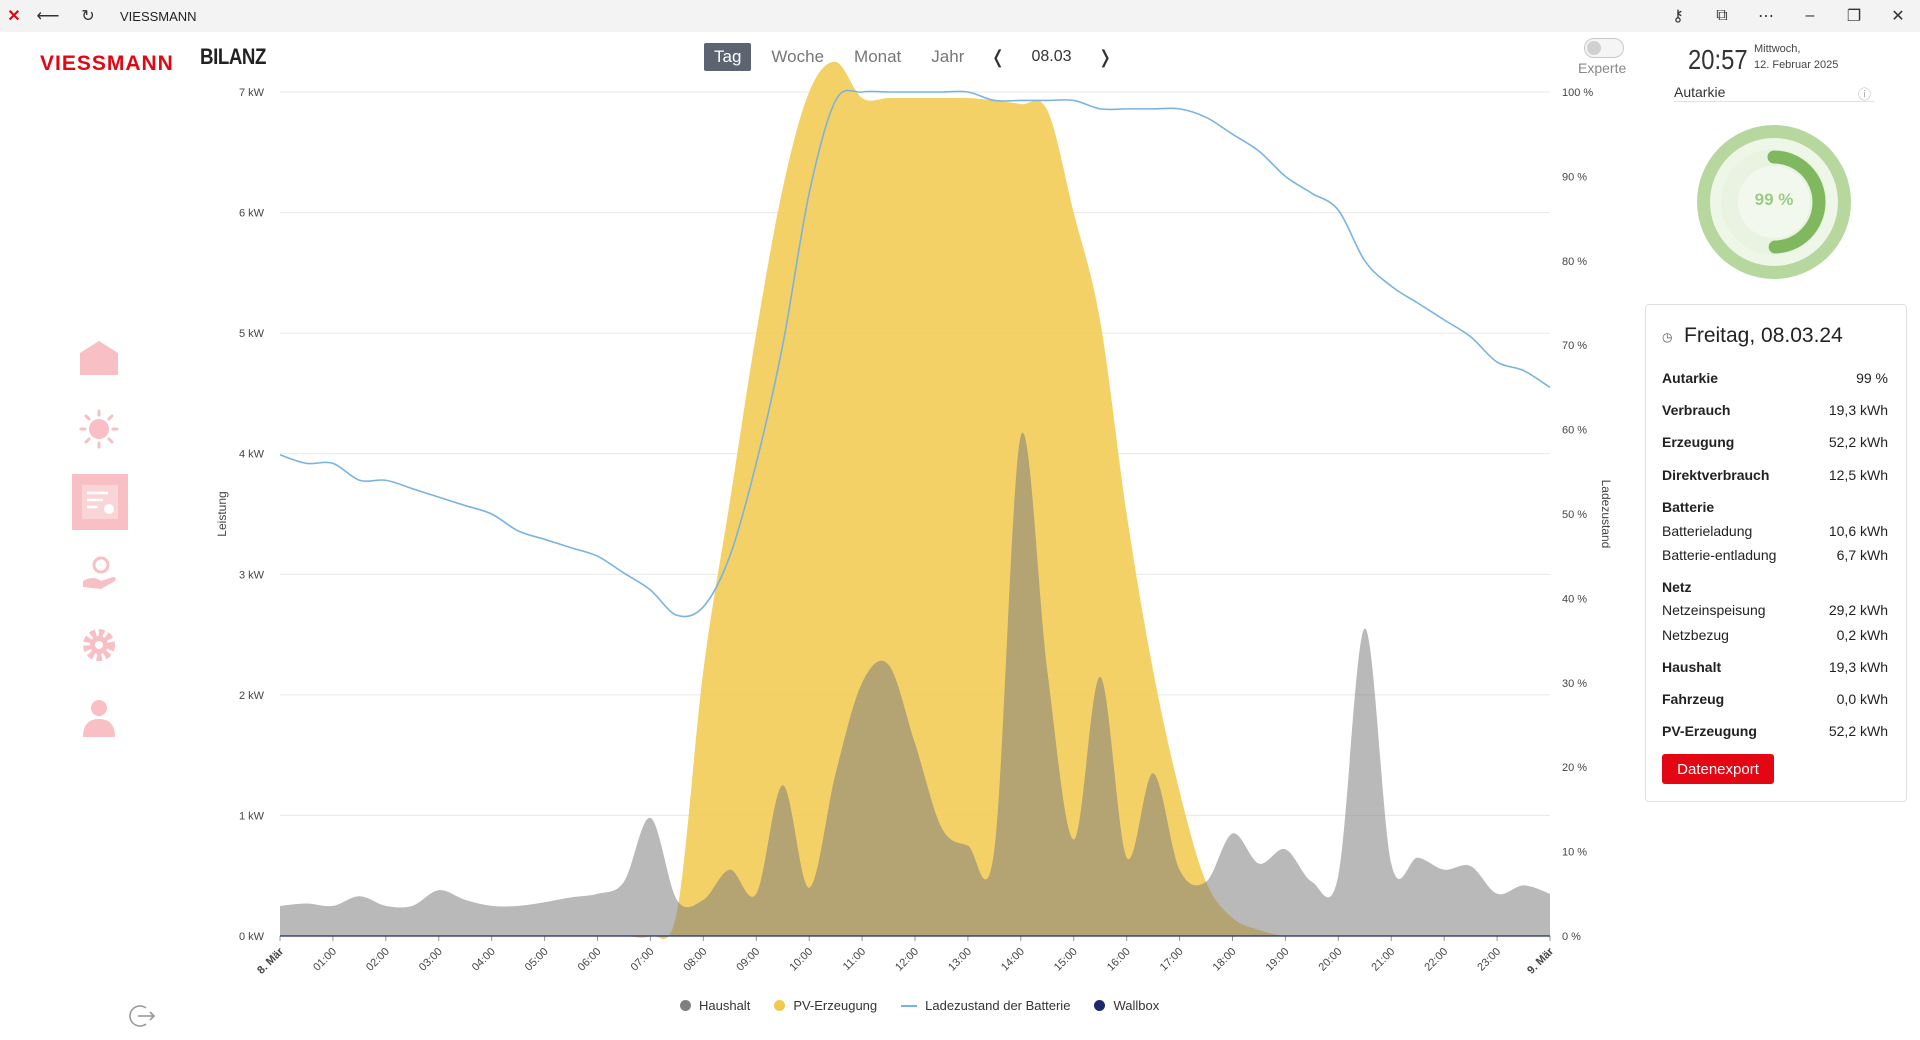  What do you see at coordinates (1722, 16) in the screenshot?
I see `cast-icon: ⧉` at bounding box center [1722, 16].